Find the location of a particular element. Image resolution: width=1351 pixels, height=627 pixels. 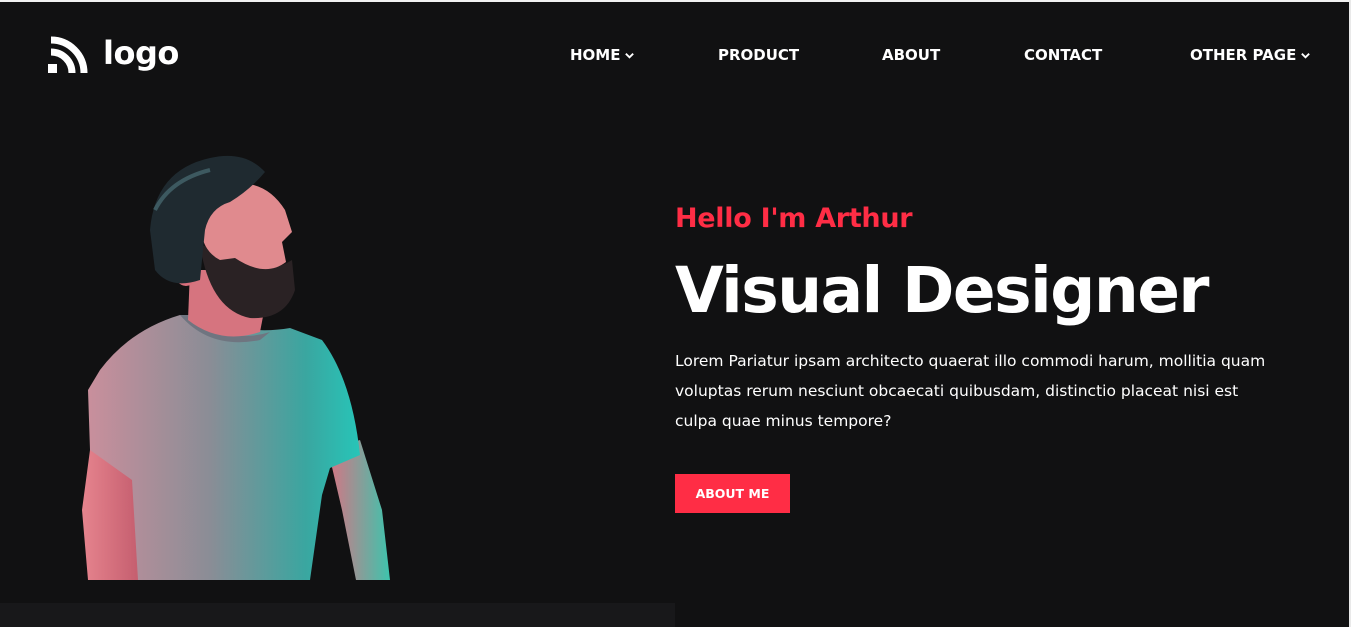

nav-item-label: PRODUCT is located at coordinates (759, 55).